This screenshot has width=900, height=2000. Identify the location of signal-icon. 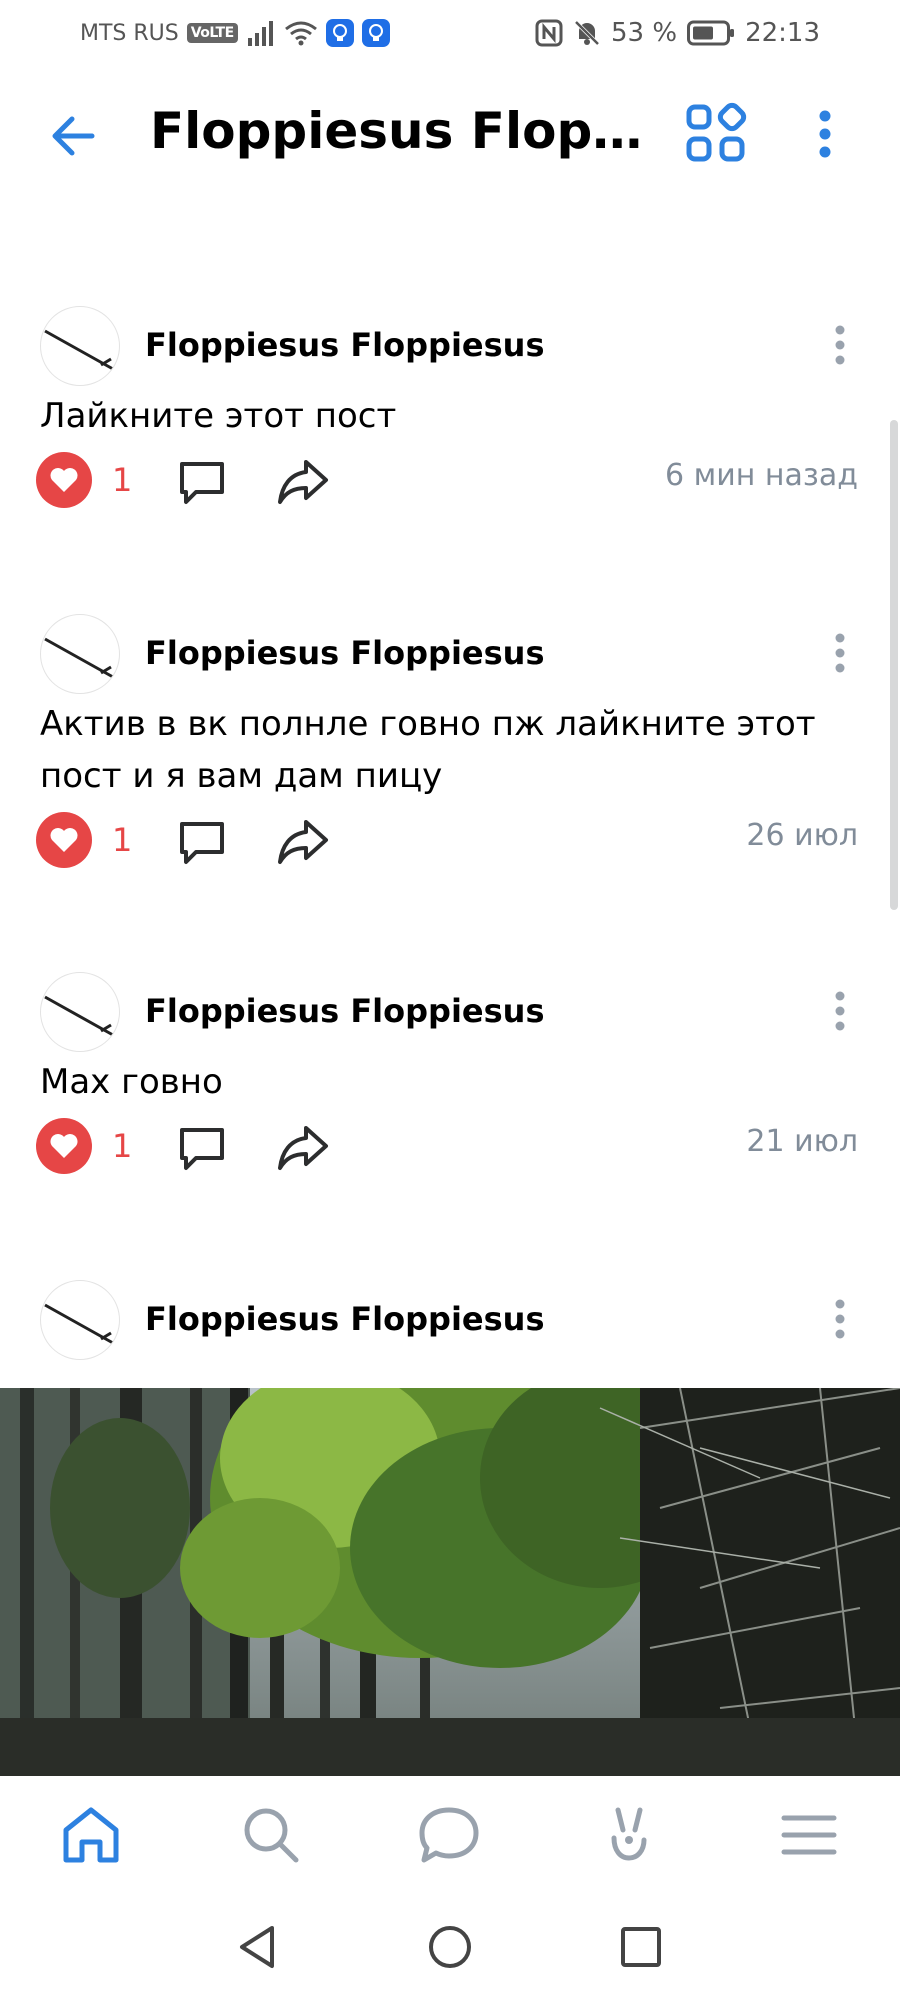
(260, 33).